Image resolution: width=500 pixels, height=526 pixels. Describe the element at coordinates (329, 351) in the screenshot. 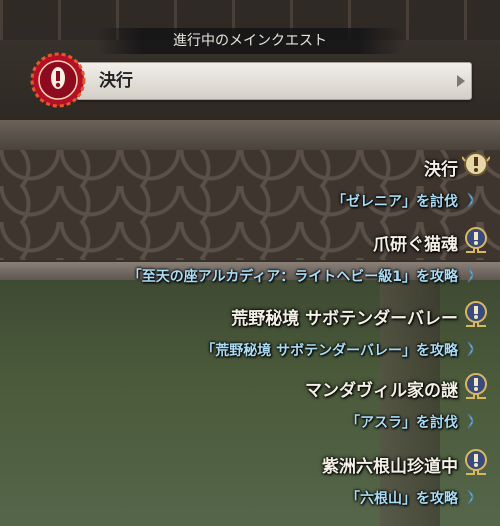

I see `quest-objective: 「荒野秘境 サボテンダーバレー」を攻略` at that location.